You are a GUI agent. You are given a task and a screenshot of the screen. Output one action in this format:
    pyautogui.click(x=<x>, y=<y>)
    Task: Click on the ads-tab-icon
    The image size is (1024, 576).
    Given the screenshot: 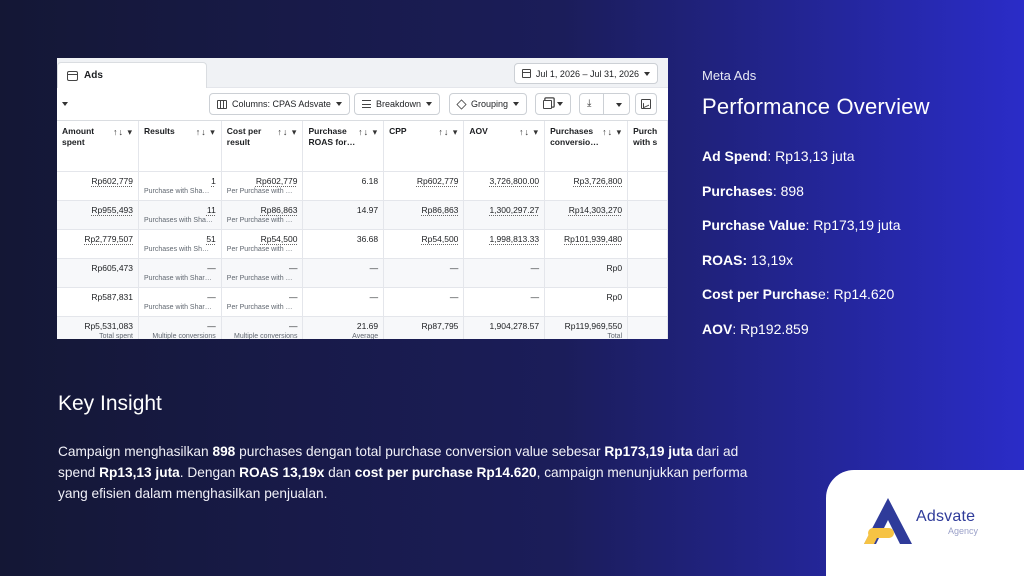 What is the action you would take?
    pyautogui.click(x=72, y=75)
    